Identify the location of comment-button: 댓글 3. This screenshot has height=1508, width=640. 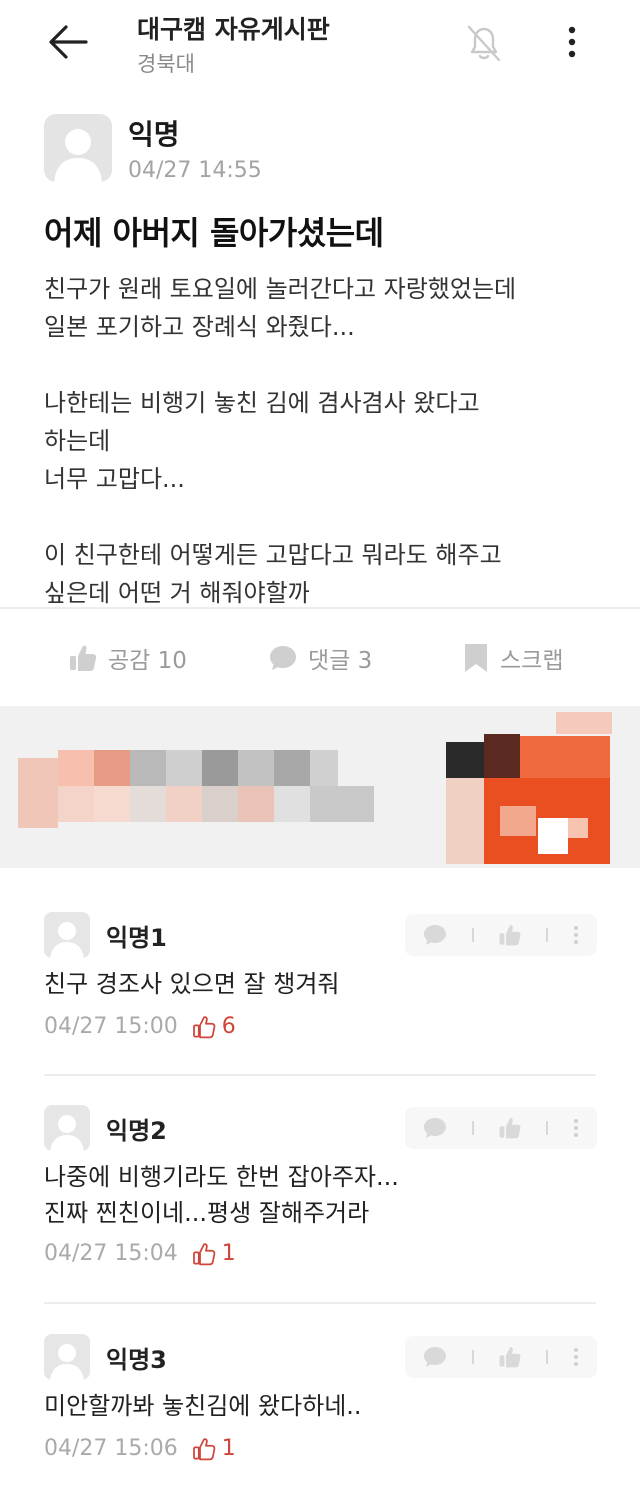
(320, 658).